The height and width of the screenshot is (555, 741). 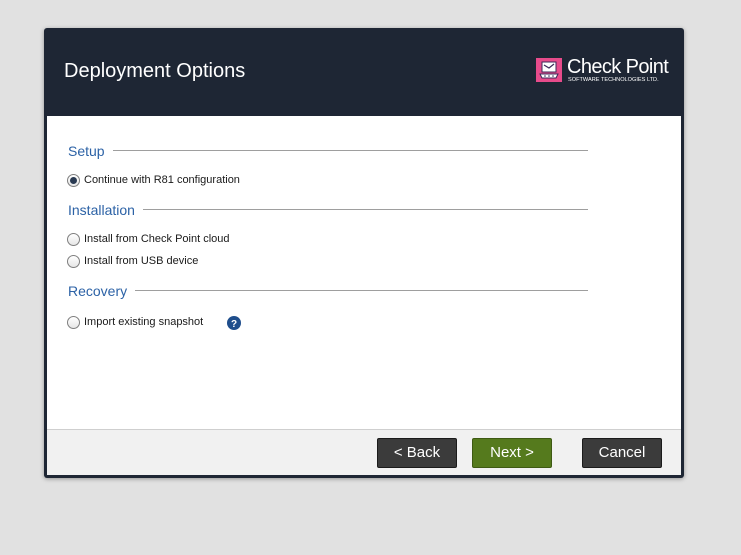 What do you see at coordinates (144, 322) in the screenshot?
I see `option-label: Import existing snapshot` at bounding box center [144, 322].